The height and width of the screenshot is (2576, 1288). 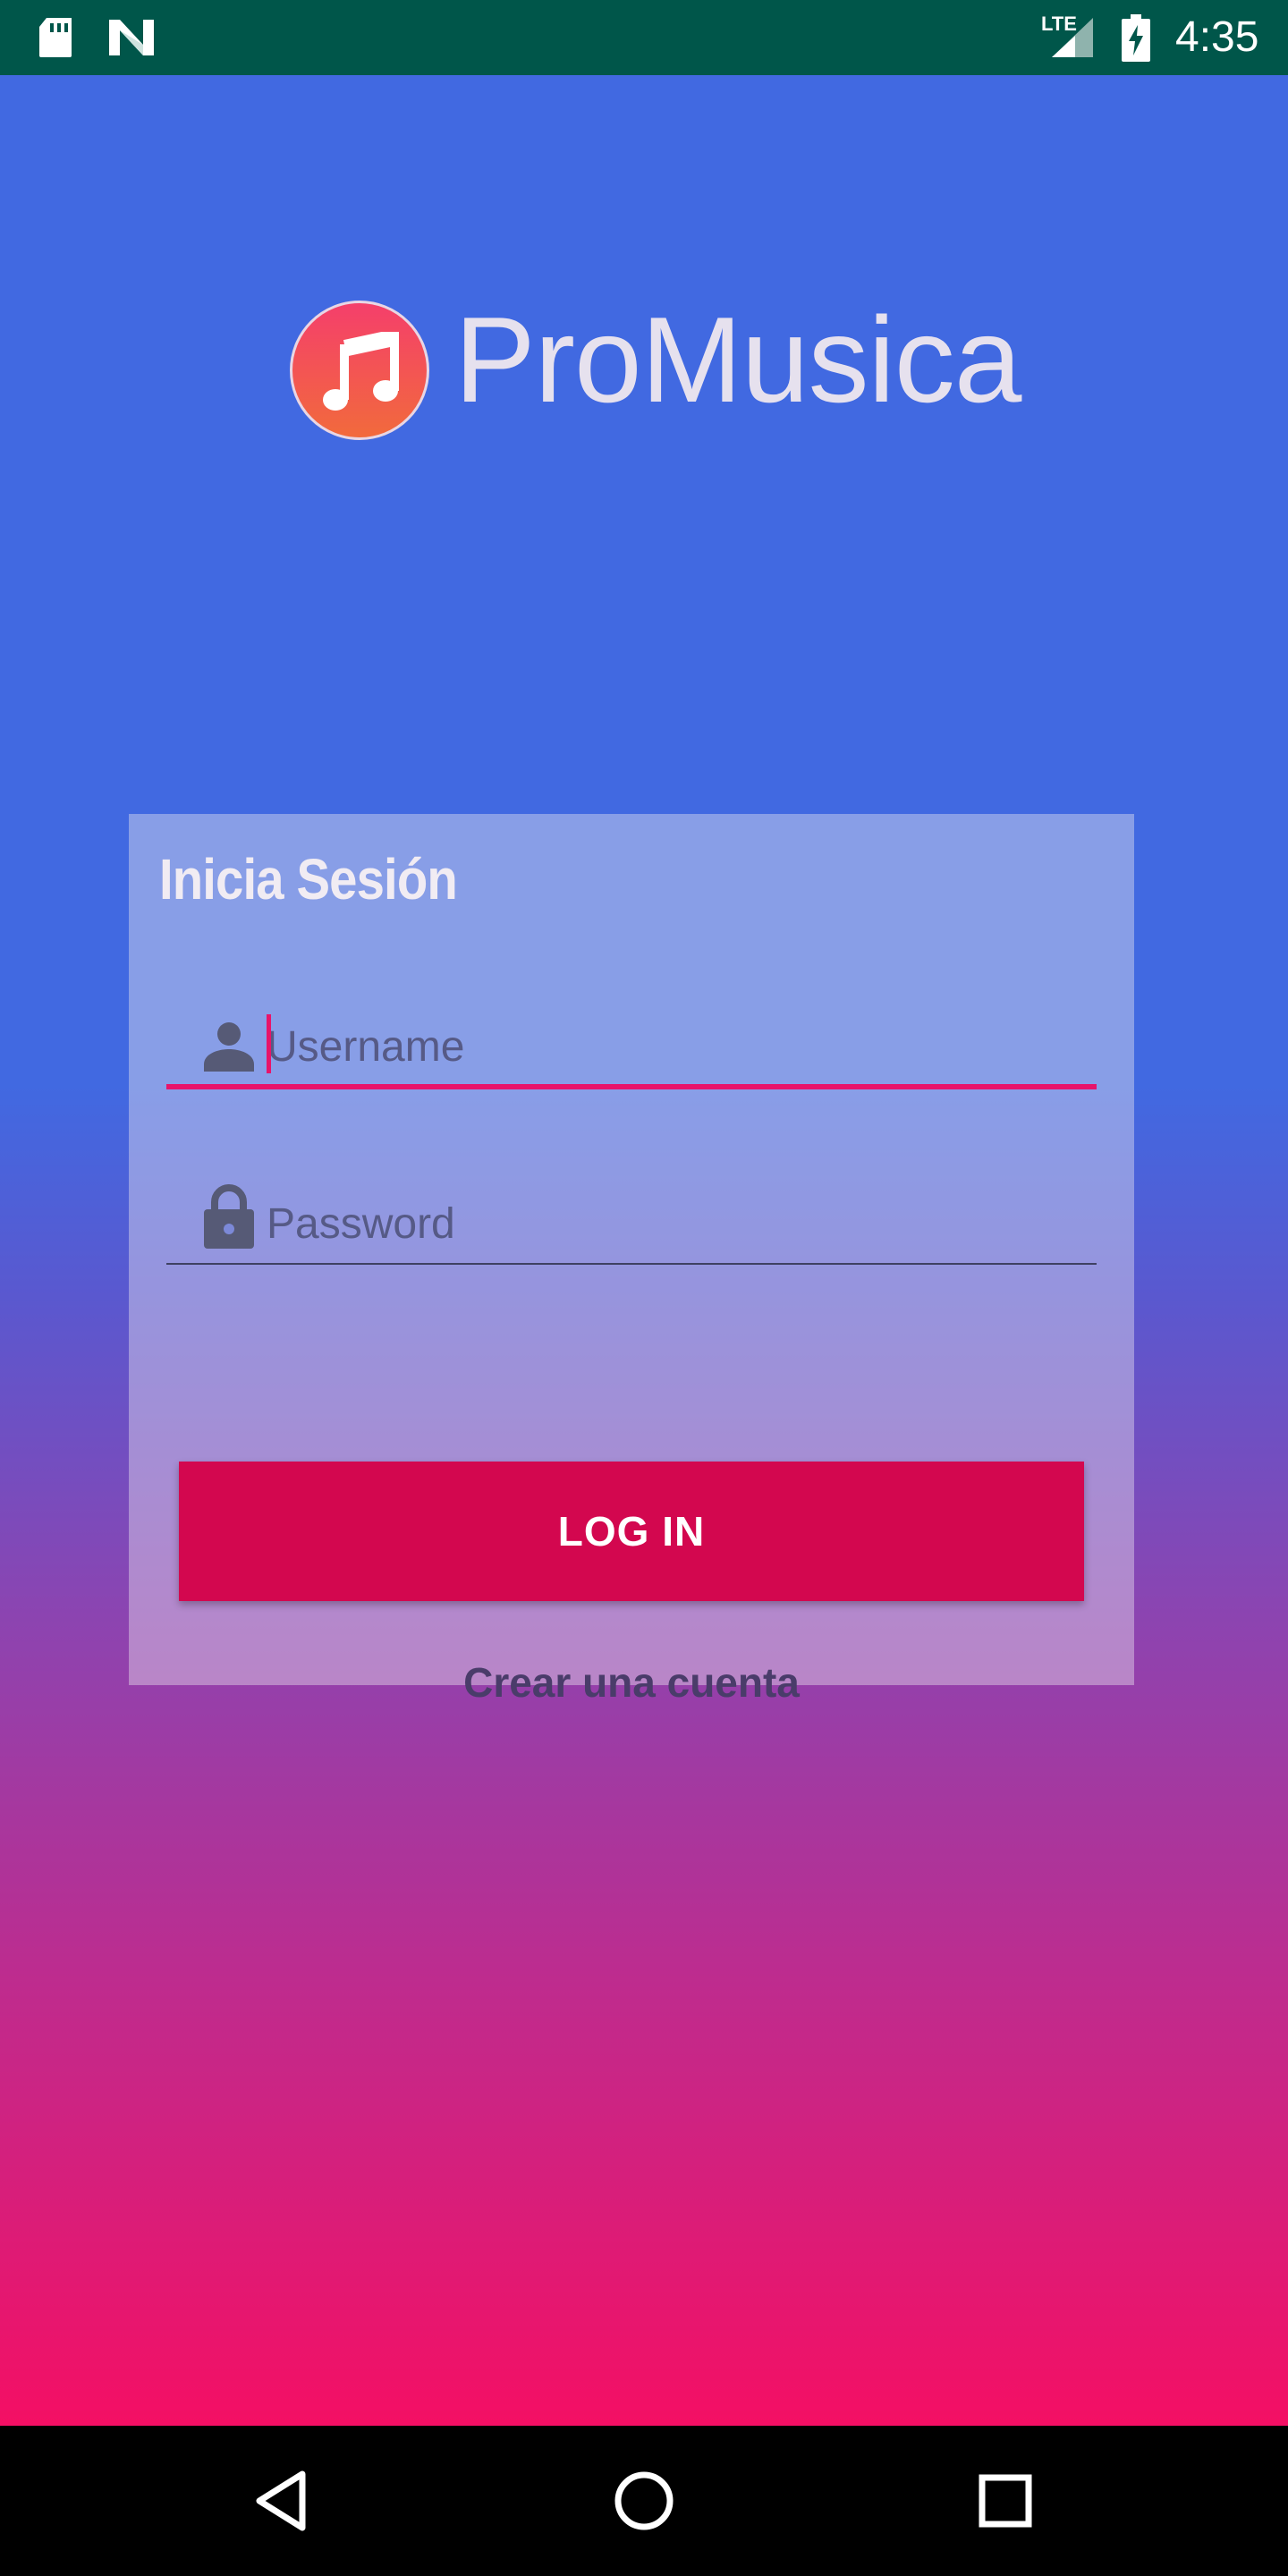 I want to click on battery-charging-icon, so click(x=1136, y=40).